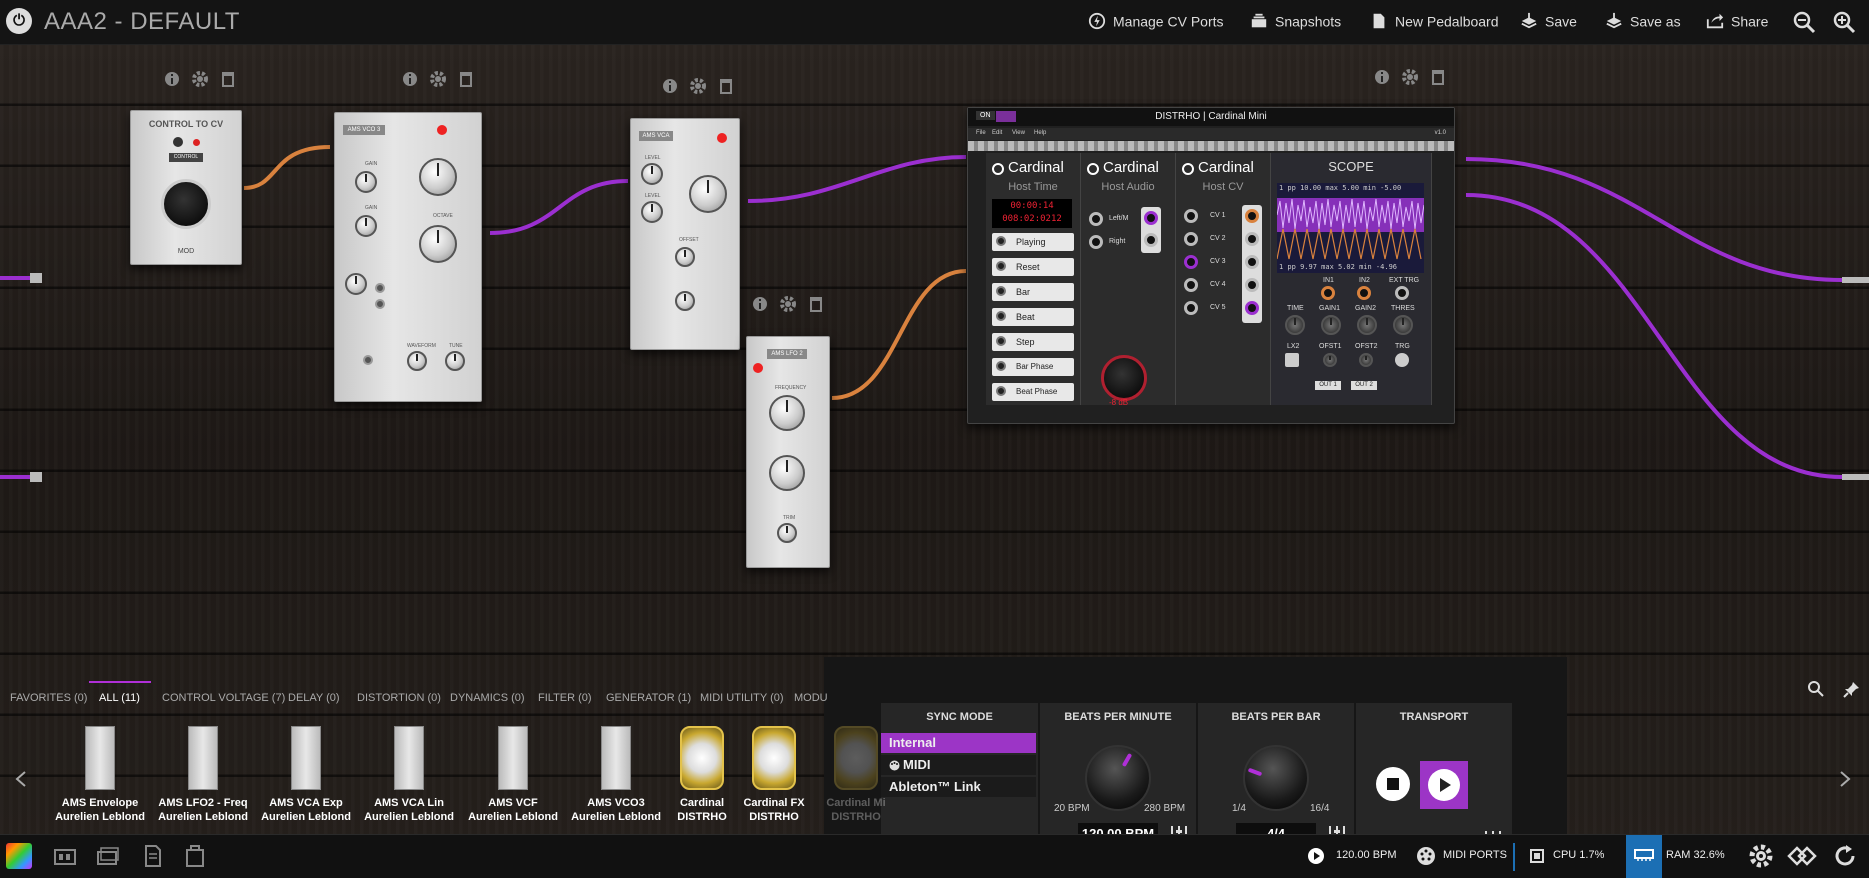  Describe the element at coordinates (774, 775) in the screenshot. I see `plugin-list-item: Cardinal FX DISTRHO` at that location.